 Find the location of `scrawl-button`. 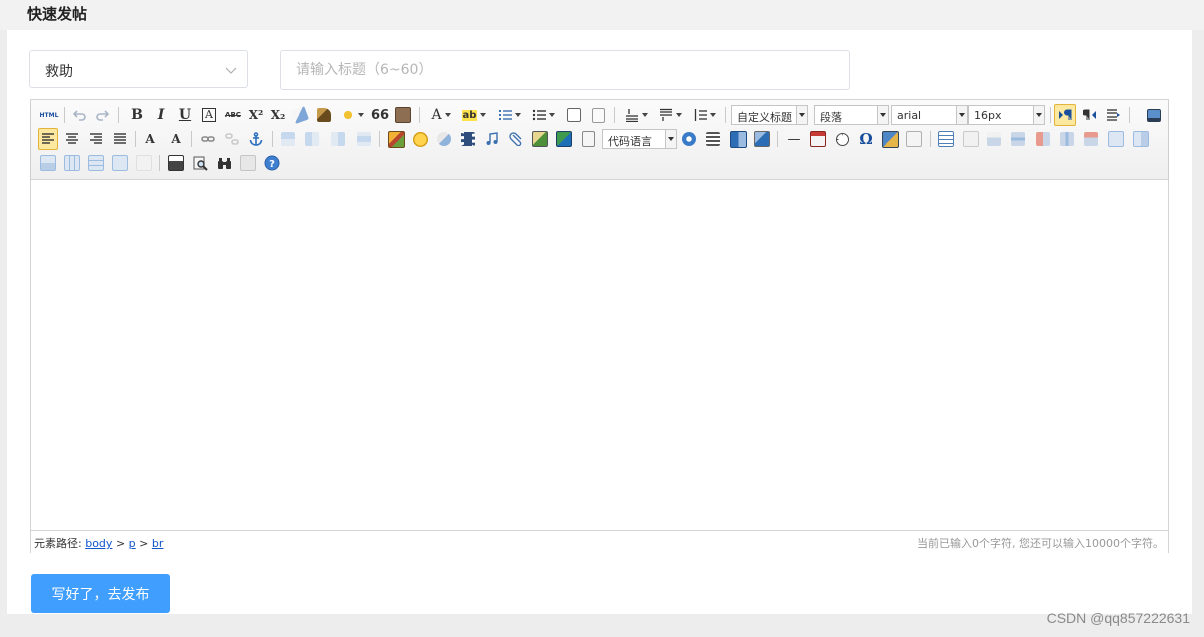

scrawl-button is located at coordinates (444, 139).